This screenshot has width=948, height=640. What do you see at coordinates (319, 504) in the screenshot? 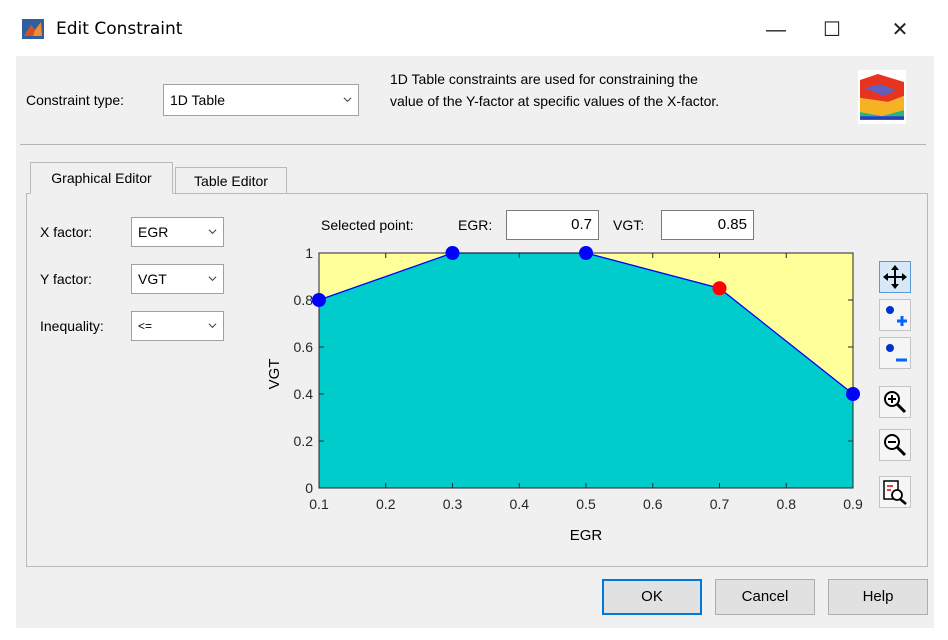
I see `x-tick-label: 0.1` at bounding box center [319, 504].